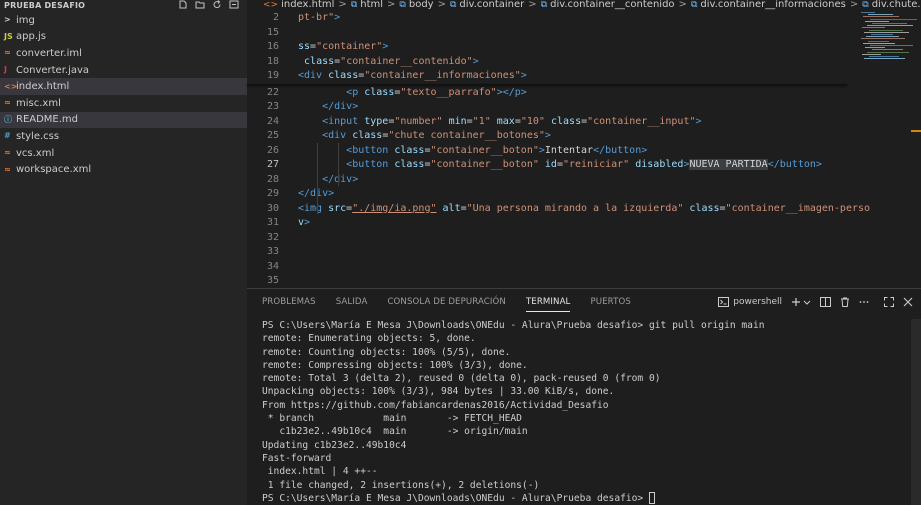  Describe the element at coordinates (424, 136) in the screenshot. I see `code-text: <div class="chute container__botones">` at that location.